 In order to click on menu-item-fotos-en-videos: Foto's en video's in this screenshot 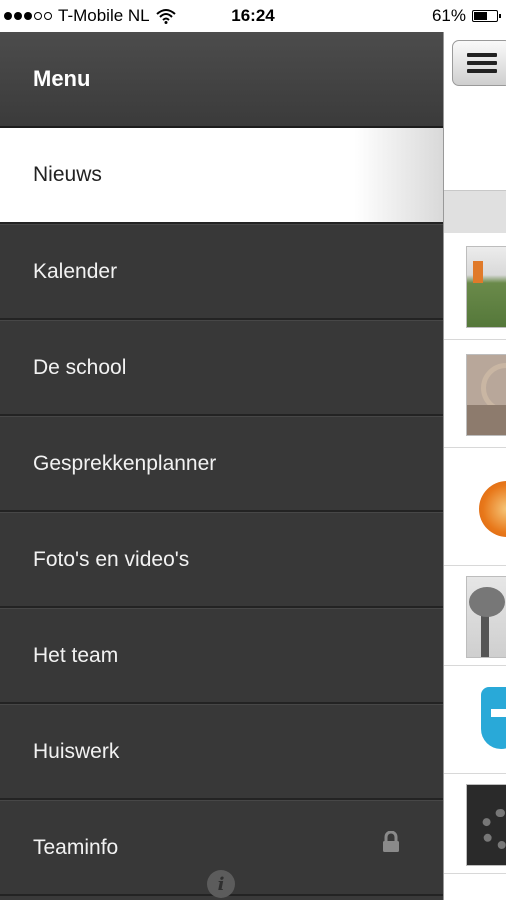, I will do `click(221, 560)`.